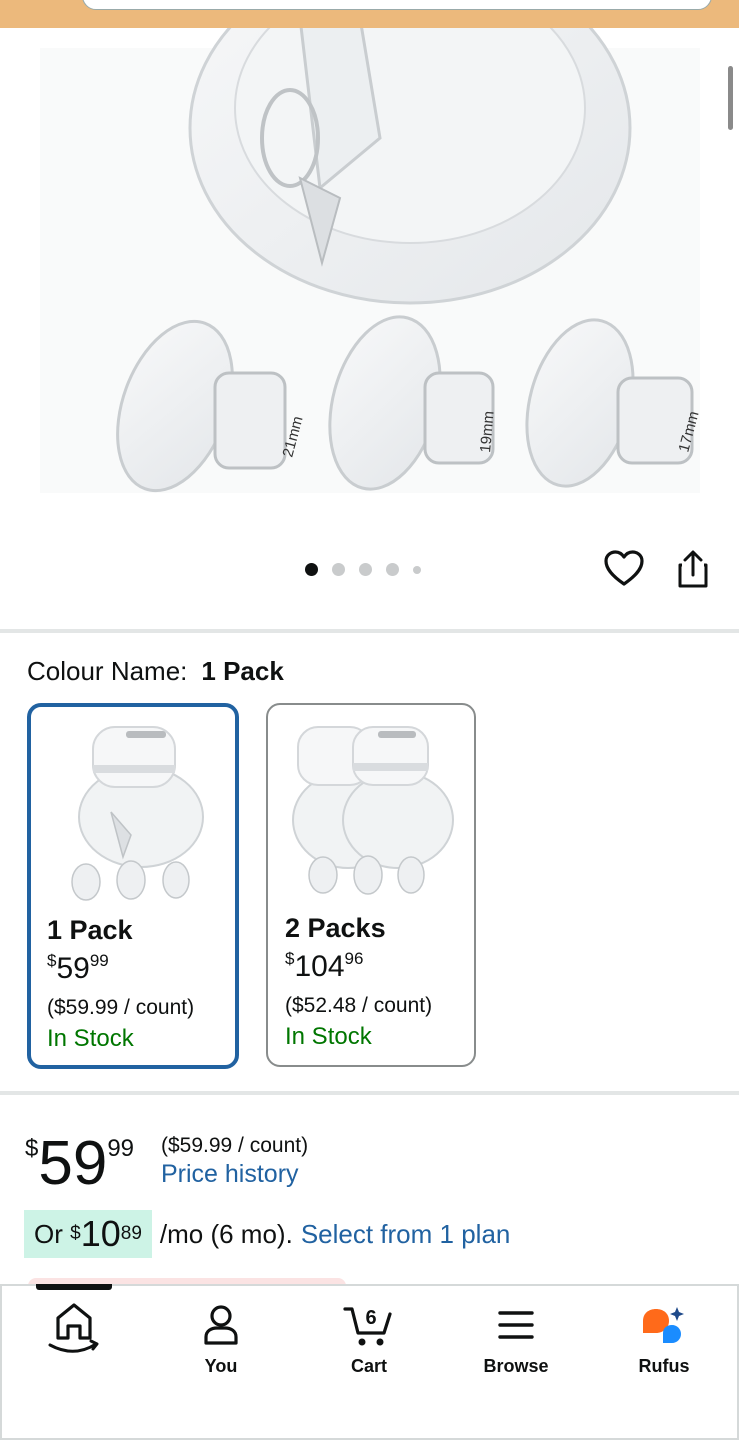 The image size is (739, 1440). I want to click on variation-label-text: Colour Name:, so click(107, 671).